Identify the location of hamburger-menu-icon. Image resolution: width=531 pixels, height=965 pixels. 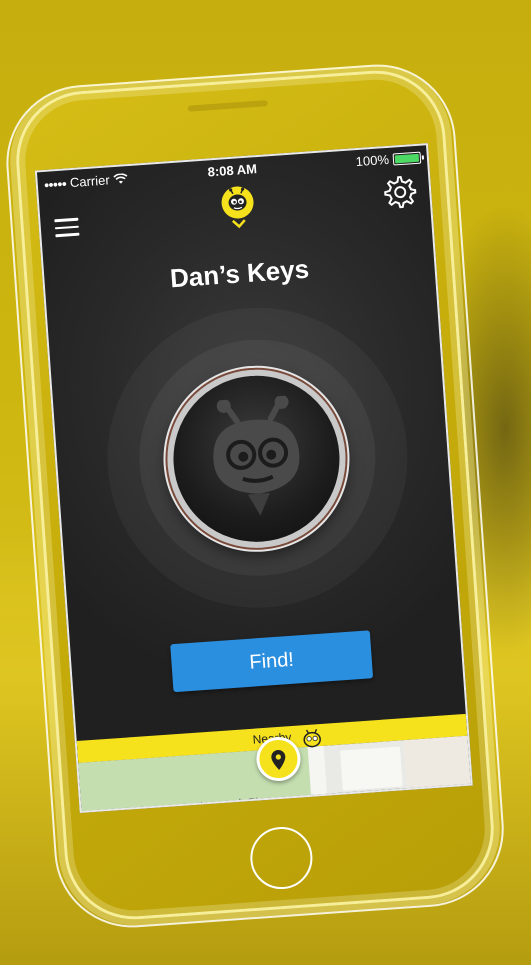
(67, 227).